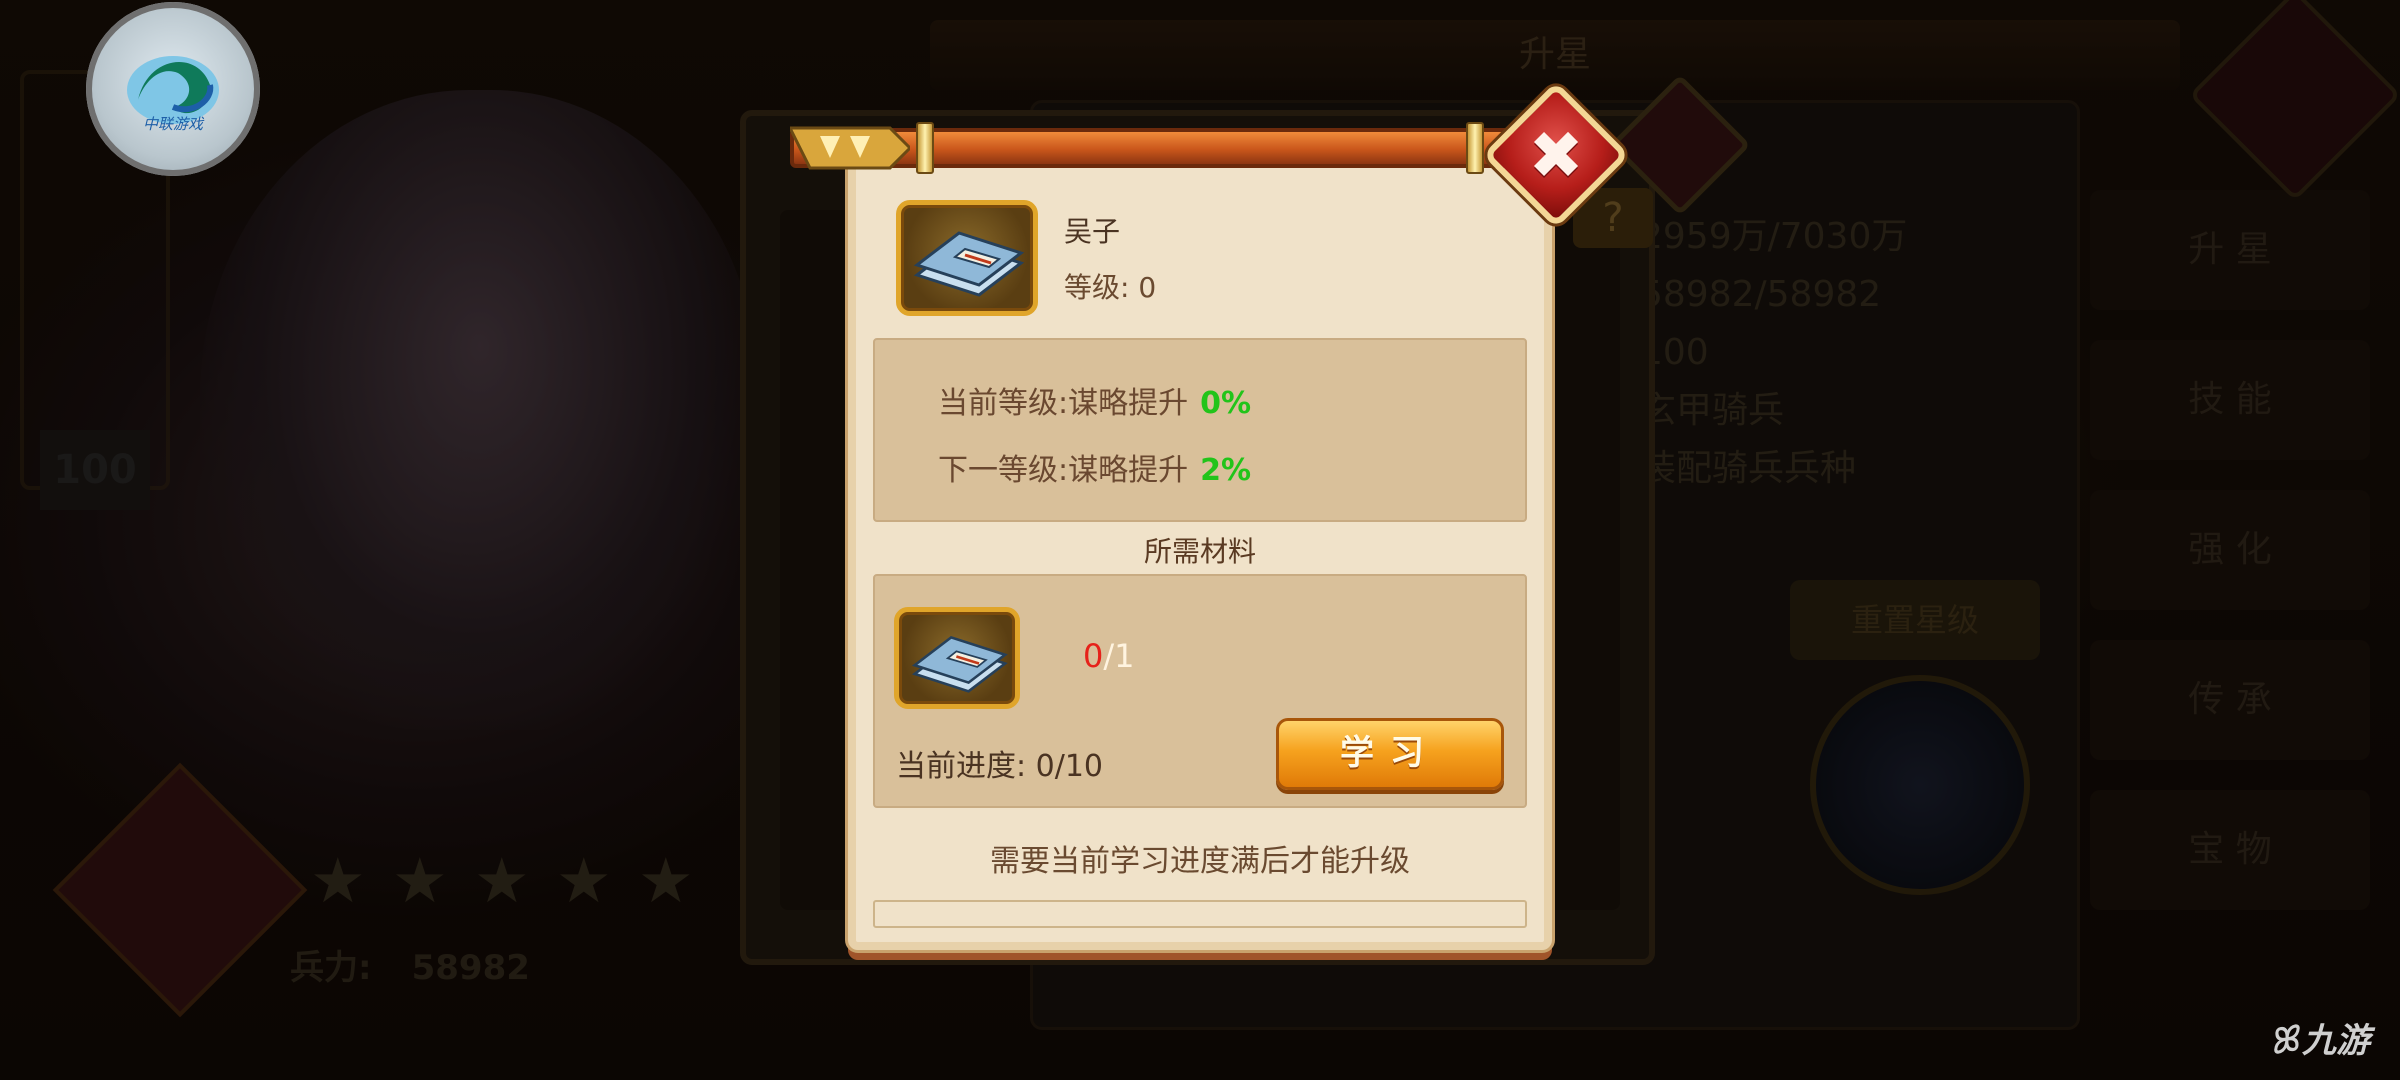 This screenshot has width=2400, height=1080. I want to click on current-level-label: 当前等级:谋略提升, so click(1063, 403).